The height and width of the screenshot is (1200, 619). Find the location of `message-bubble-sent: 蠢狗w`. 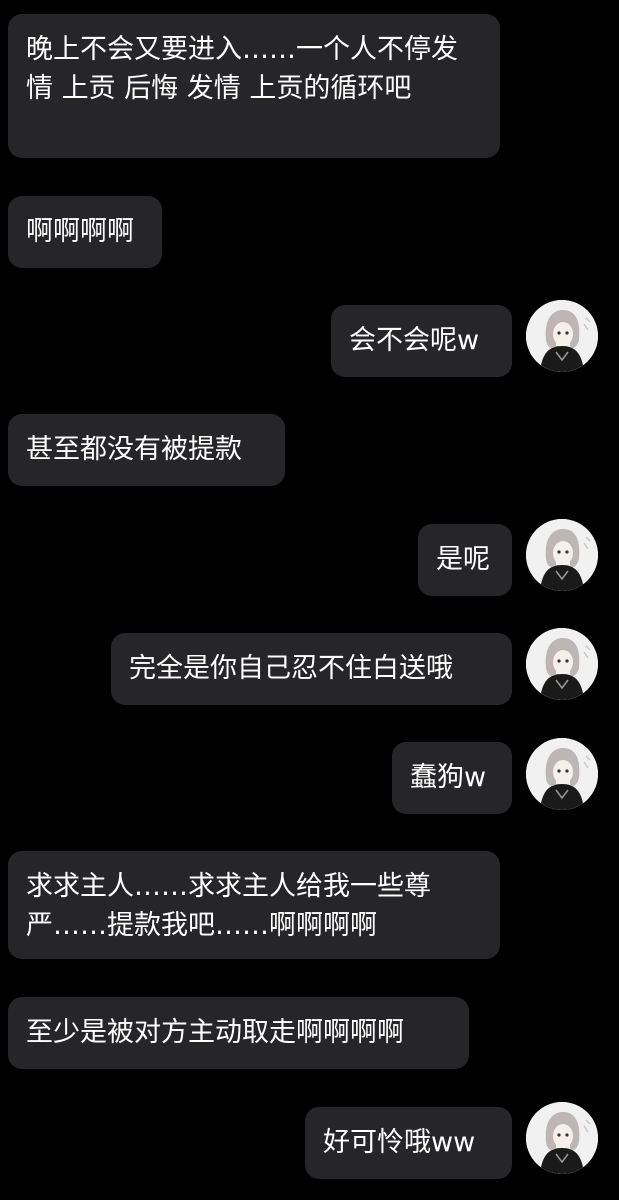

message-bubble-sent: 蠢狗w is located at coordinates (452, 778).